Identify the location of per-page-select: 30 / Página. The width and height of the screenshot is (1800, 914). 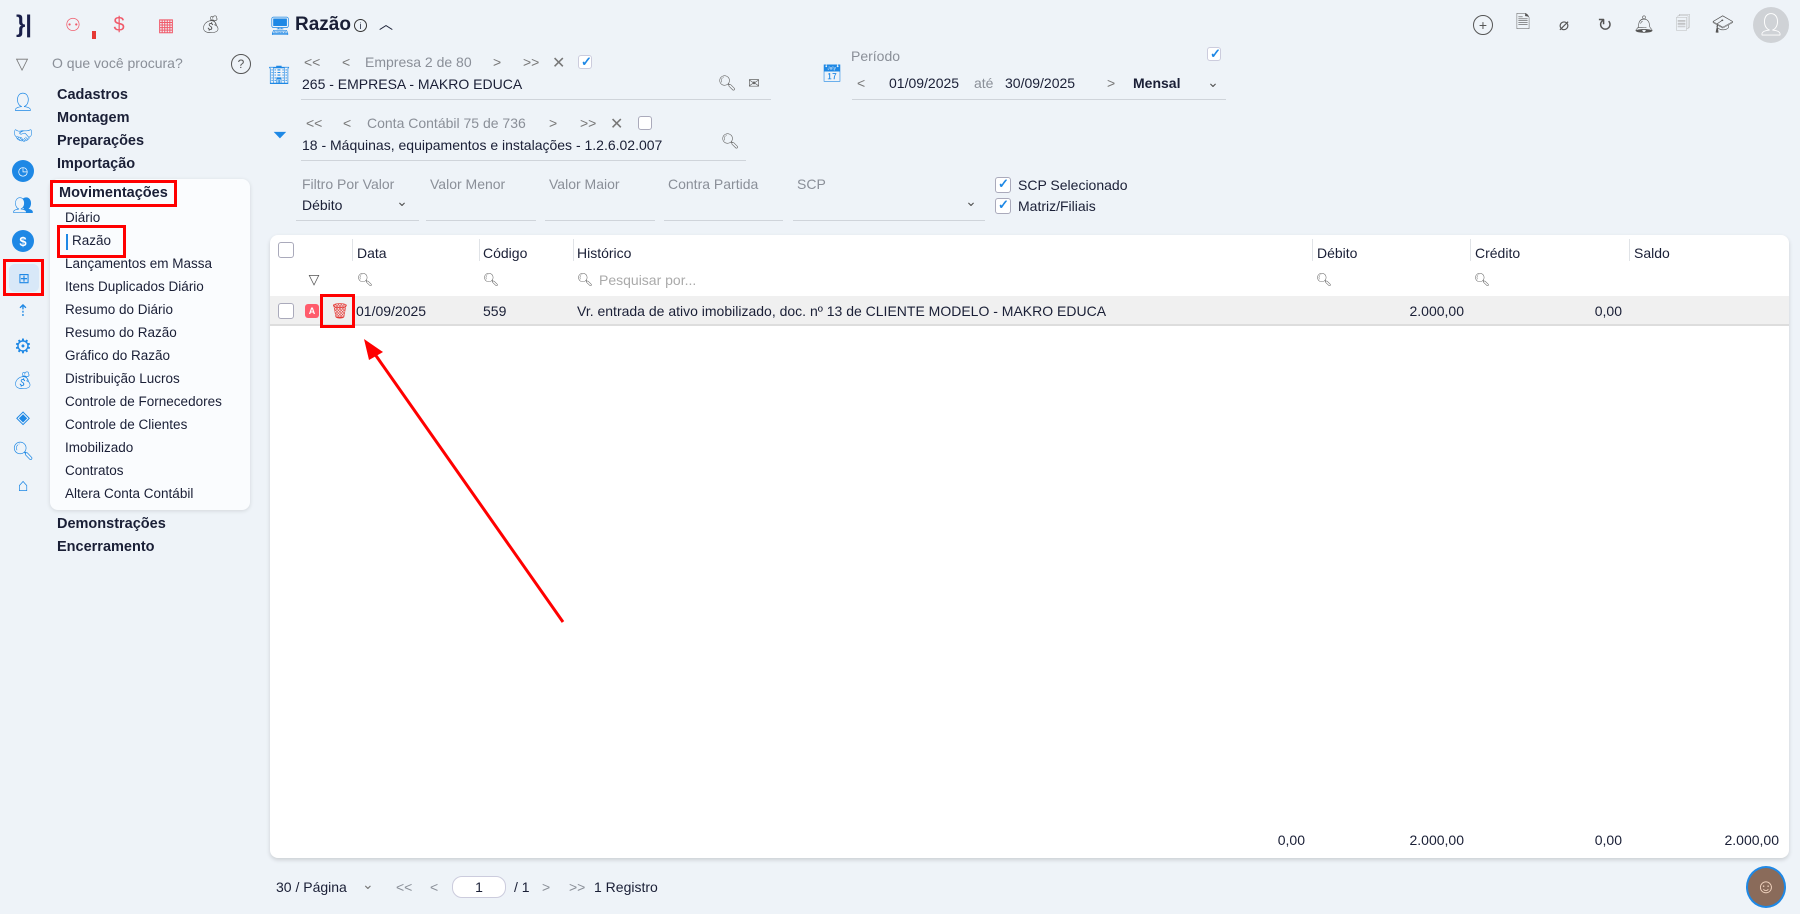
(311, 887).